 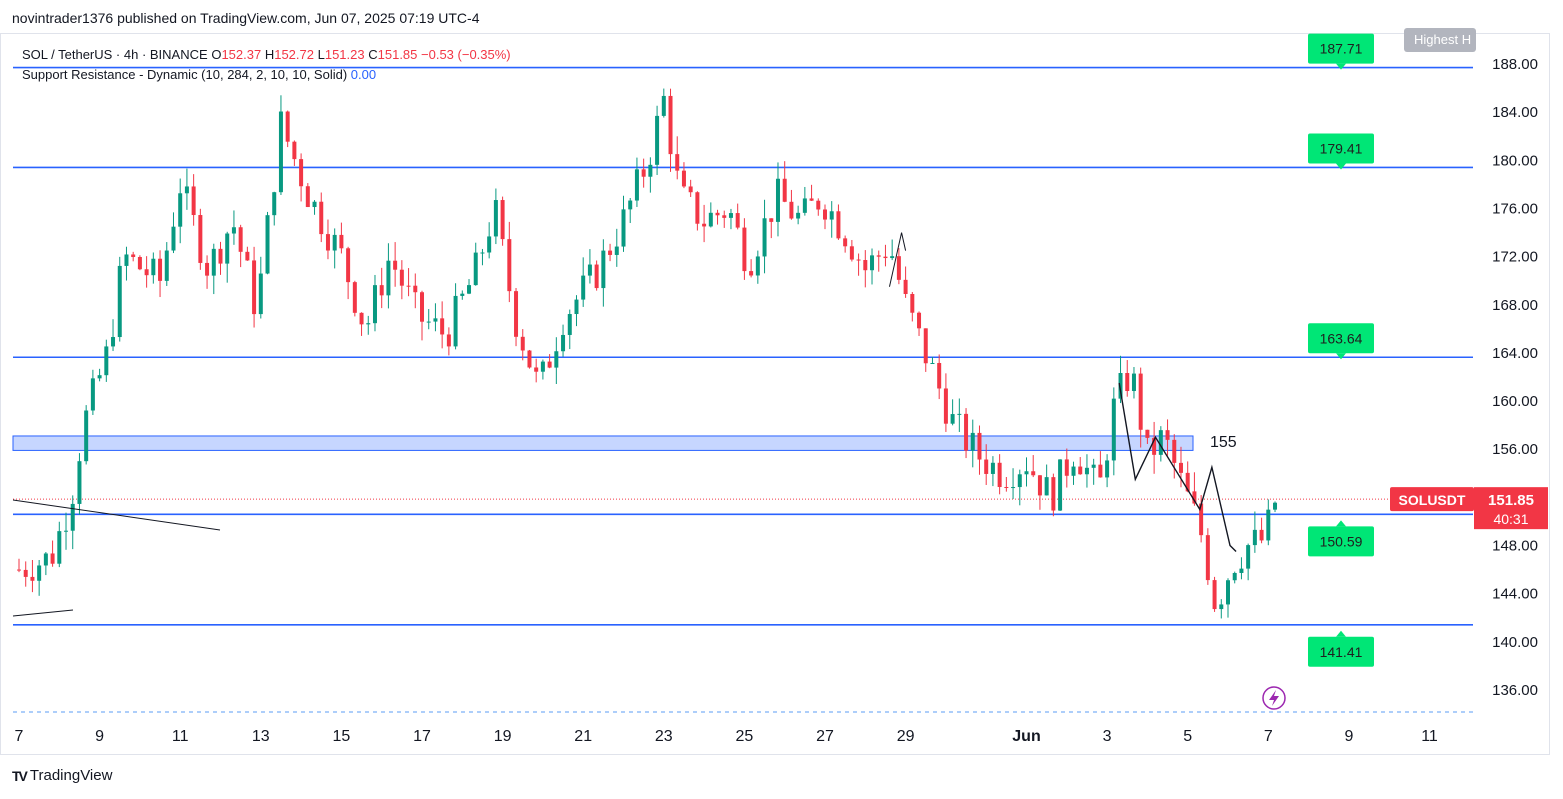 What do you see at coordinates (1515, 209) in the screenshot?
I see `price-tick-label: 176.00` at bounding box center [1515, 209].